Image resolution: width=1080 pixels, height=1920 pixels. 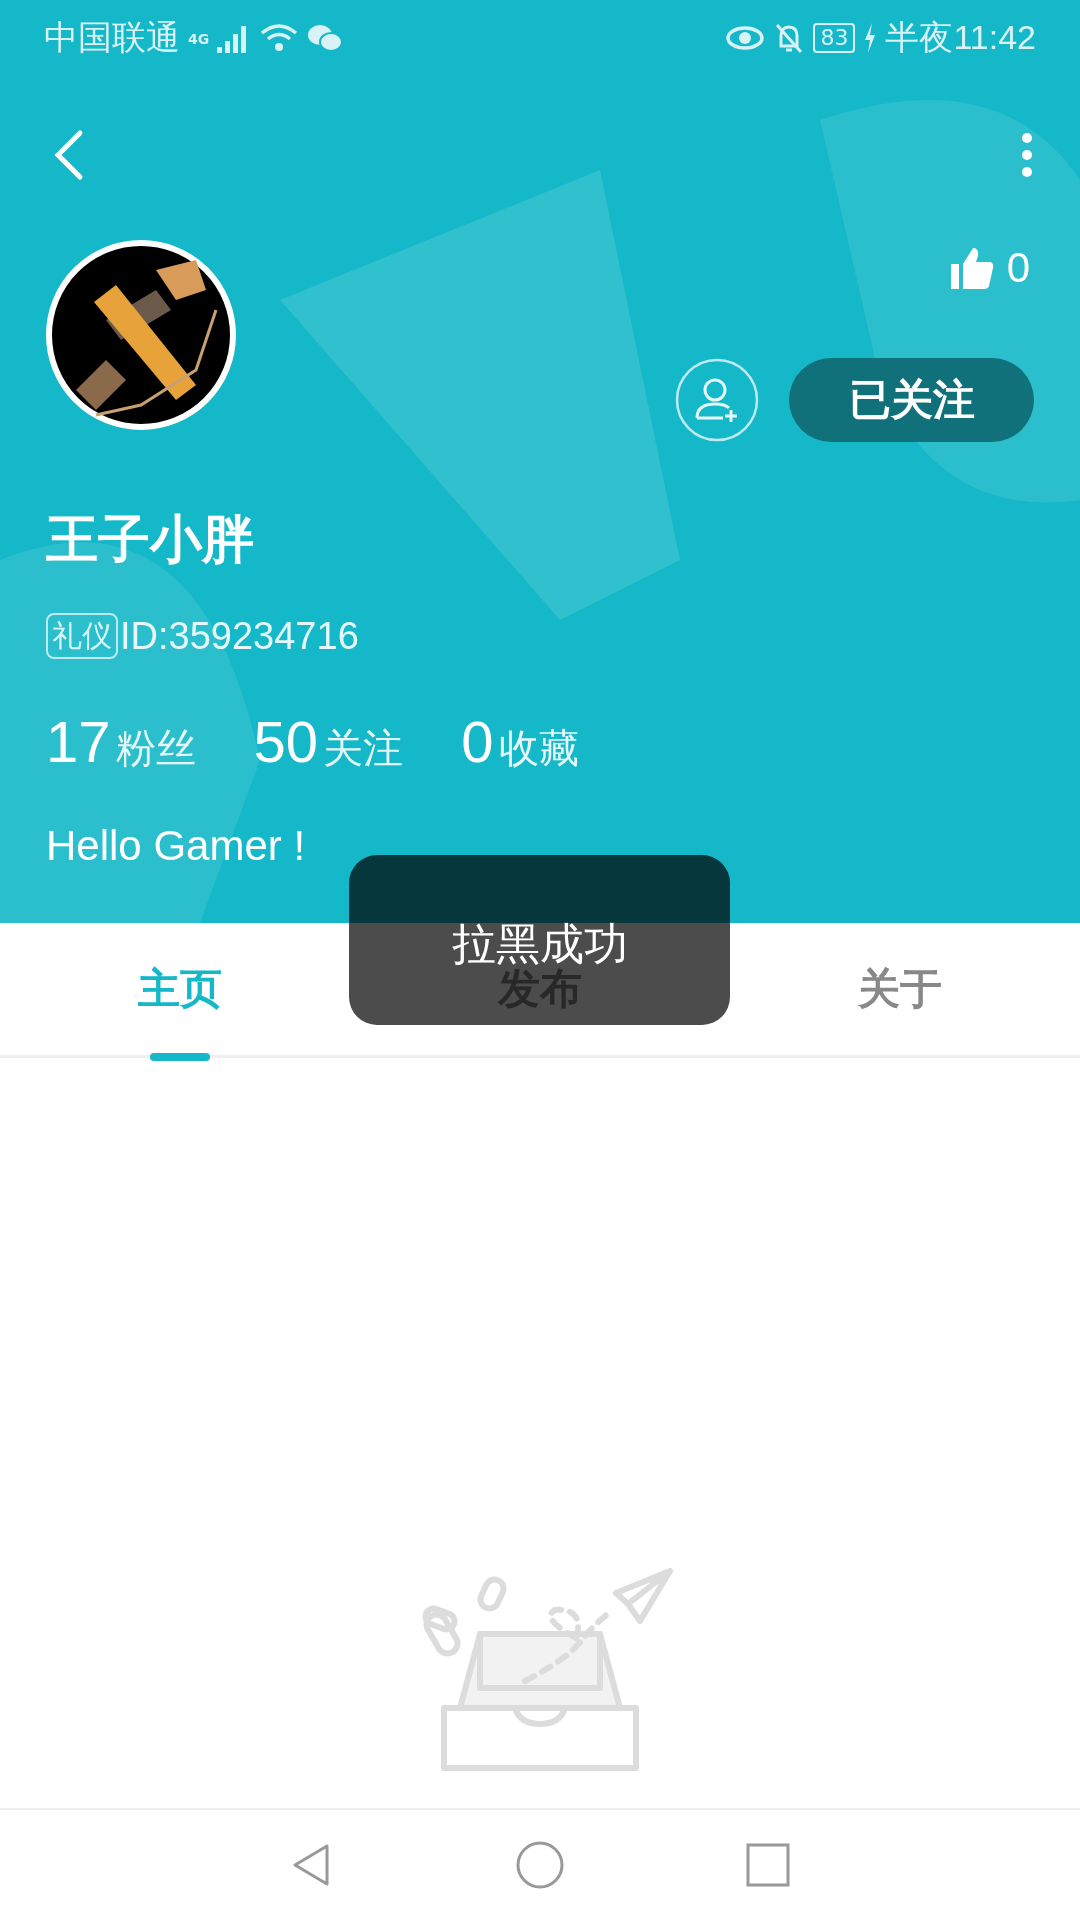 What do you see at coordinates (745, 37) in the screenshot?
I see `eye-icon` at bounding box center [745, 37].